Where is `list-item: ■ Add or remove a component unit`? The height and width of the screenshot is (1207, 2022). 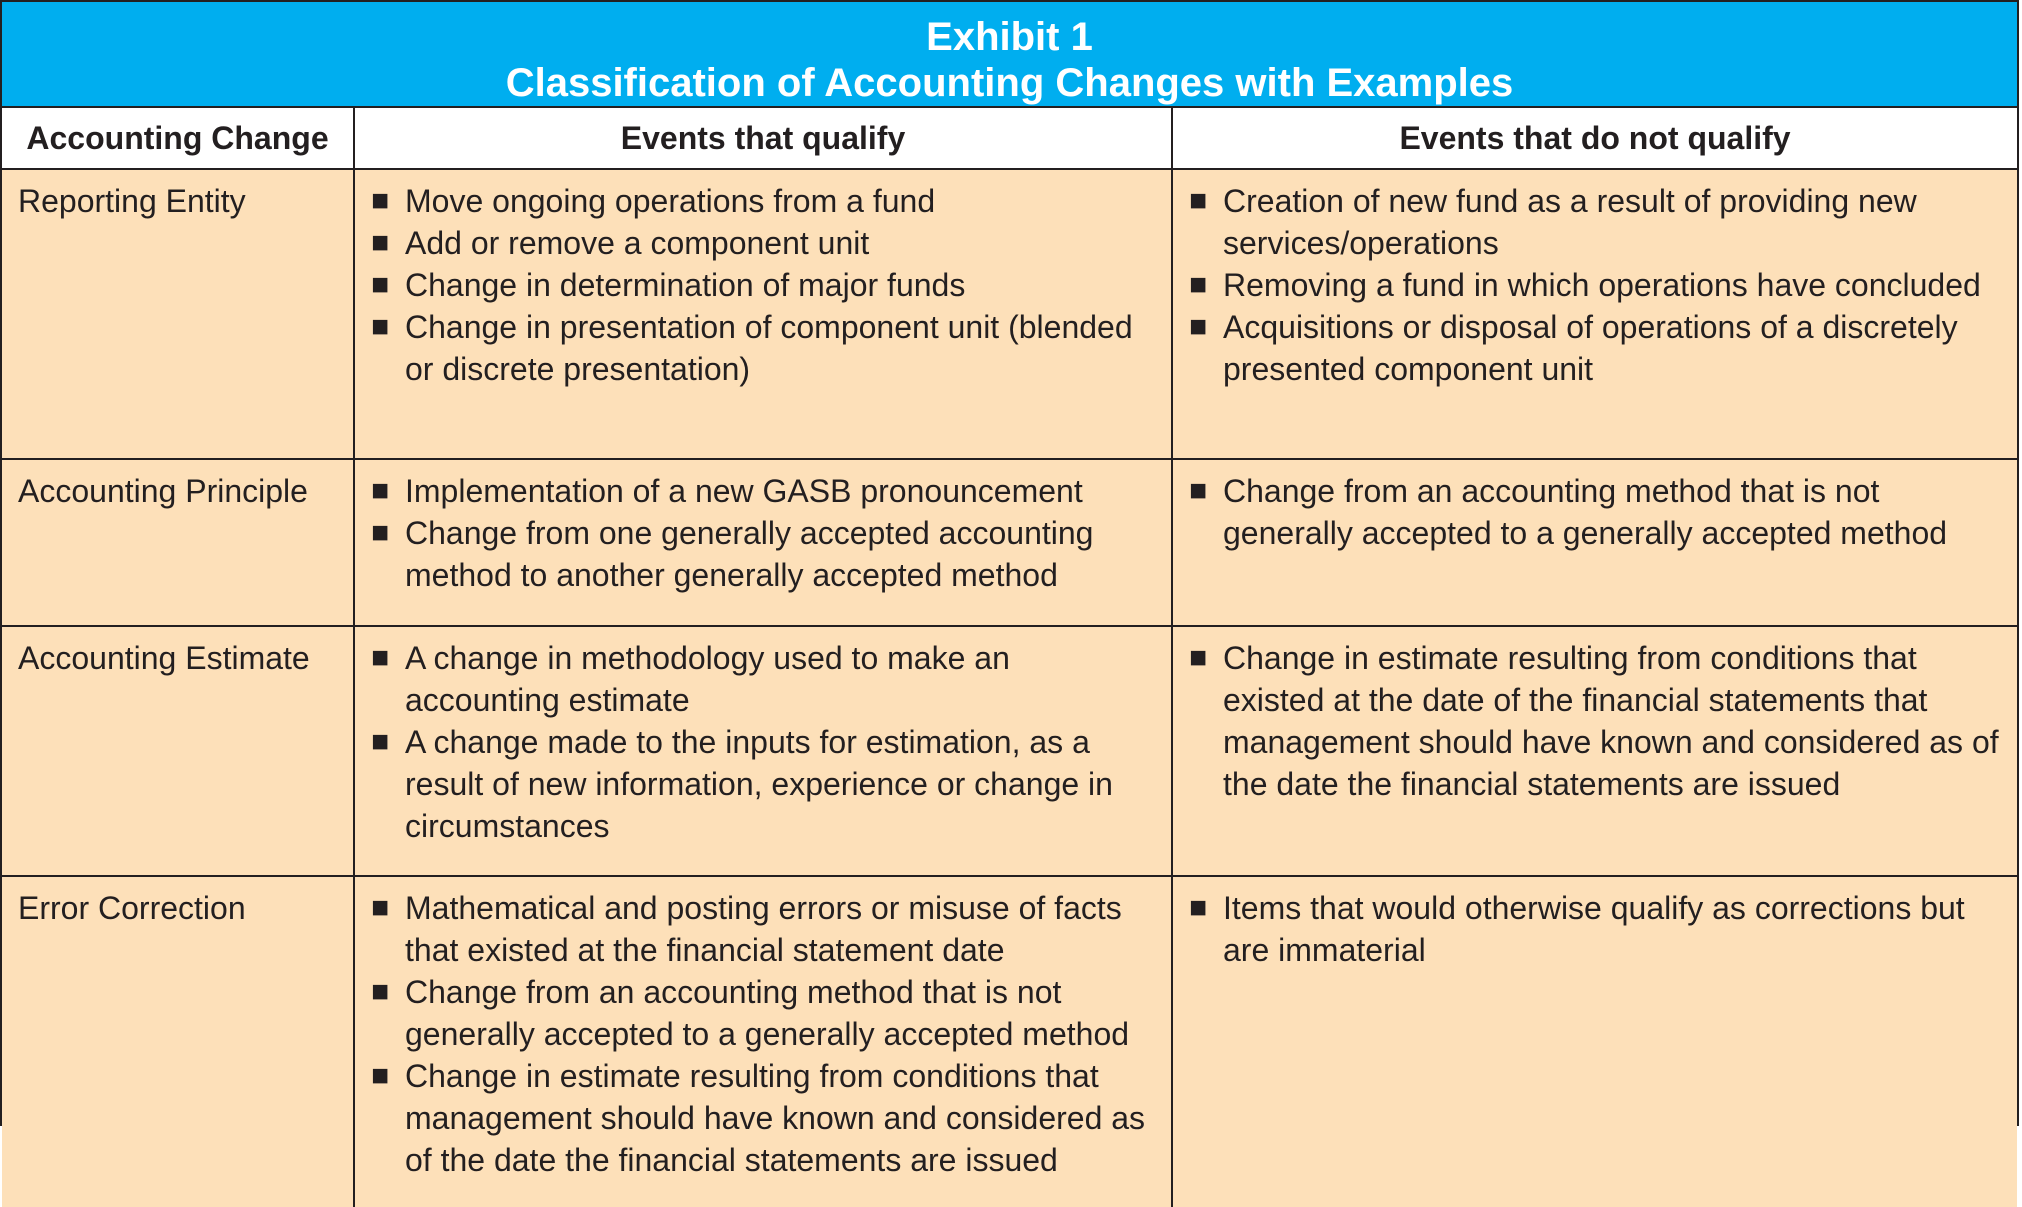
list-item: ■ Add or remove a component unit is located at coordinates (765, 243).